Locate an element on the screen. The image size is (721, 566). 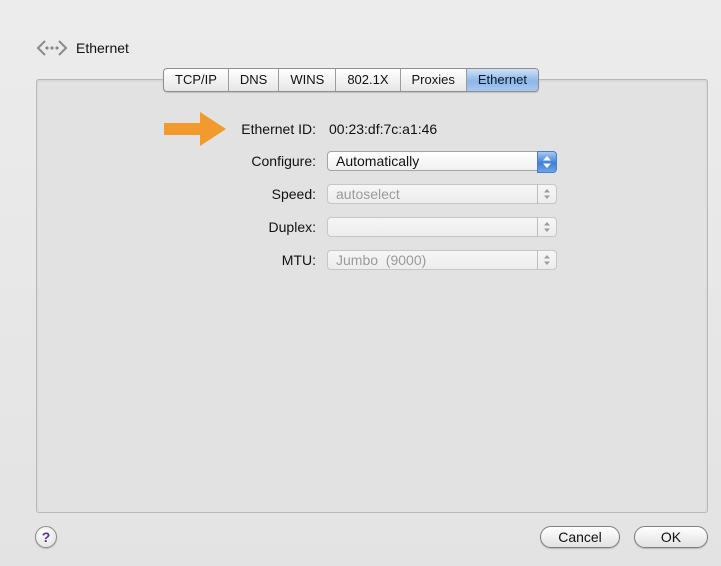
tab-bar: TCP/IP DNS WINS 802.1X Proxies Ethernet is located at coordinates (351, 80).